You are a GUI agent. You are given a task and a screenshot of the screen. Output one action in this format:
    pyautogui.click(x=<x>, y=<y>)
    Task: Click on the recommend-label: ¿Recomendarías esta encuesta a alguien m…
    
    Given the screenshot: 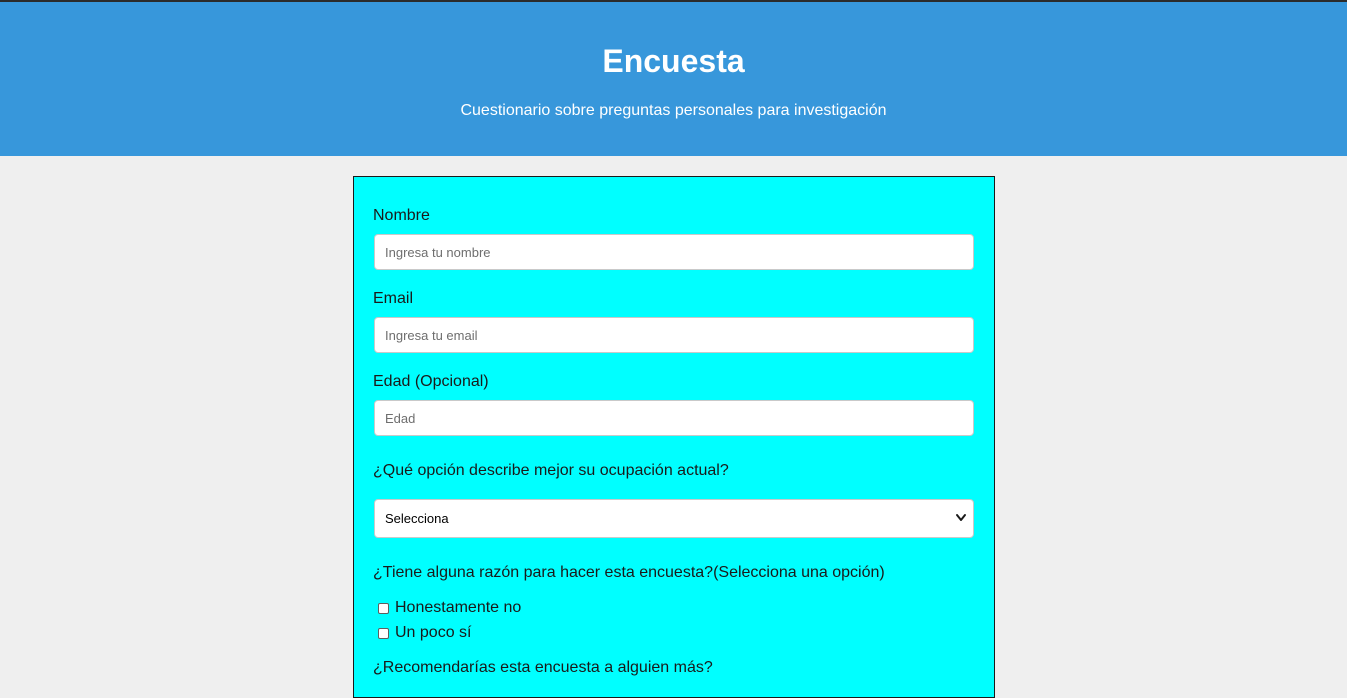 What is the action you would take?
    pyautogui.click(x=543, y=667)
    